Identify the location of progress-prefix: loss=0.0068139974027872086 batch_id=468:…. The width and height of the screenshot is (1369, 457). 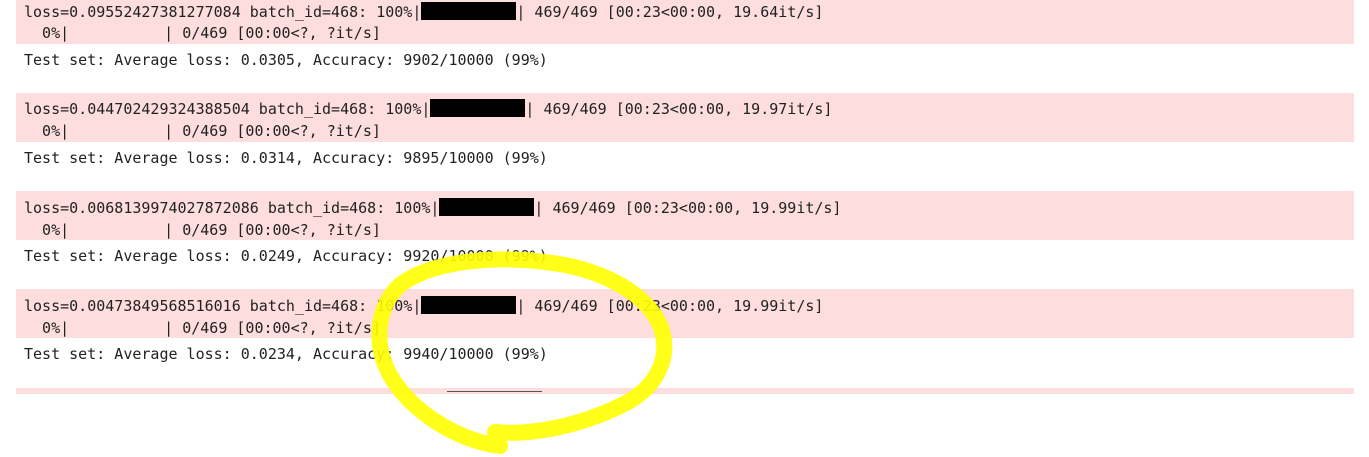
(232, 208).